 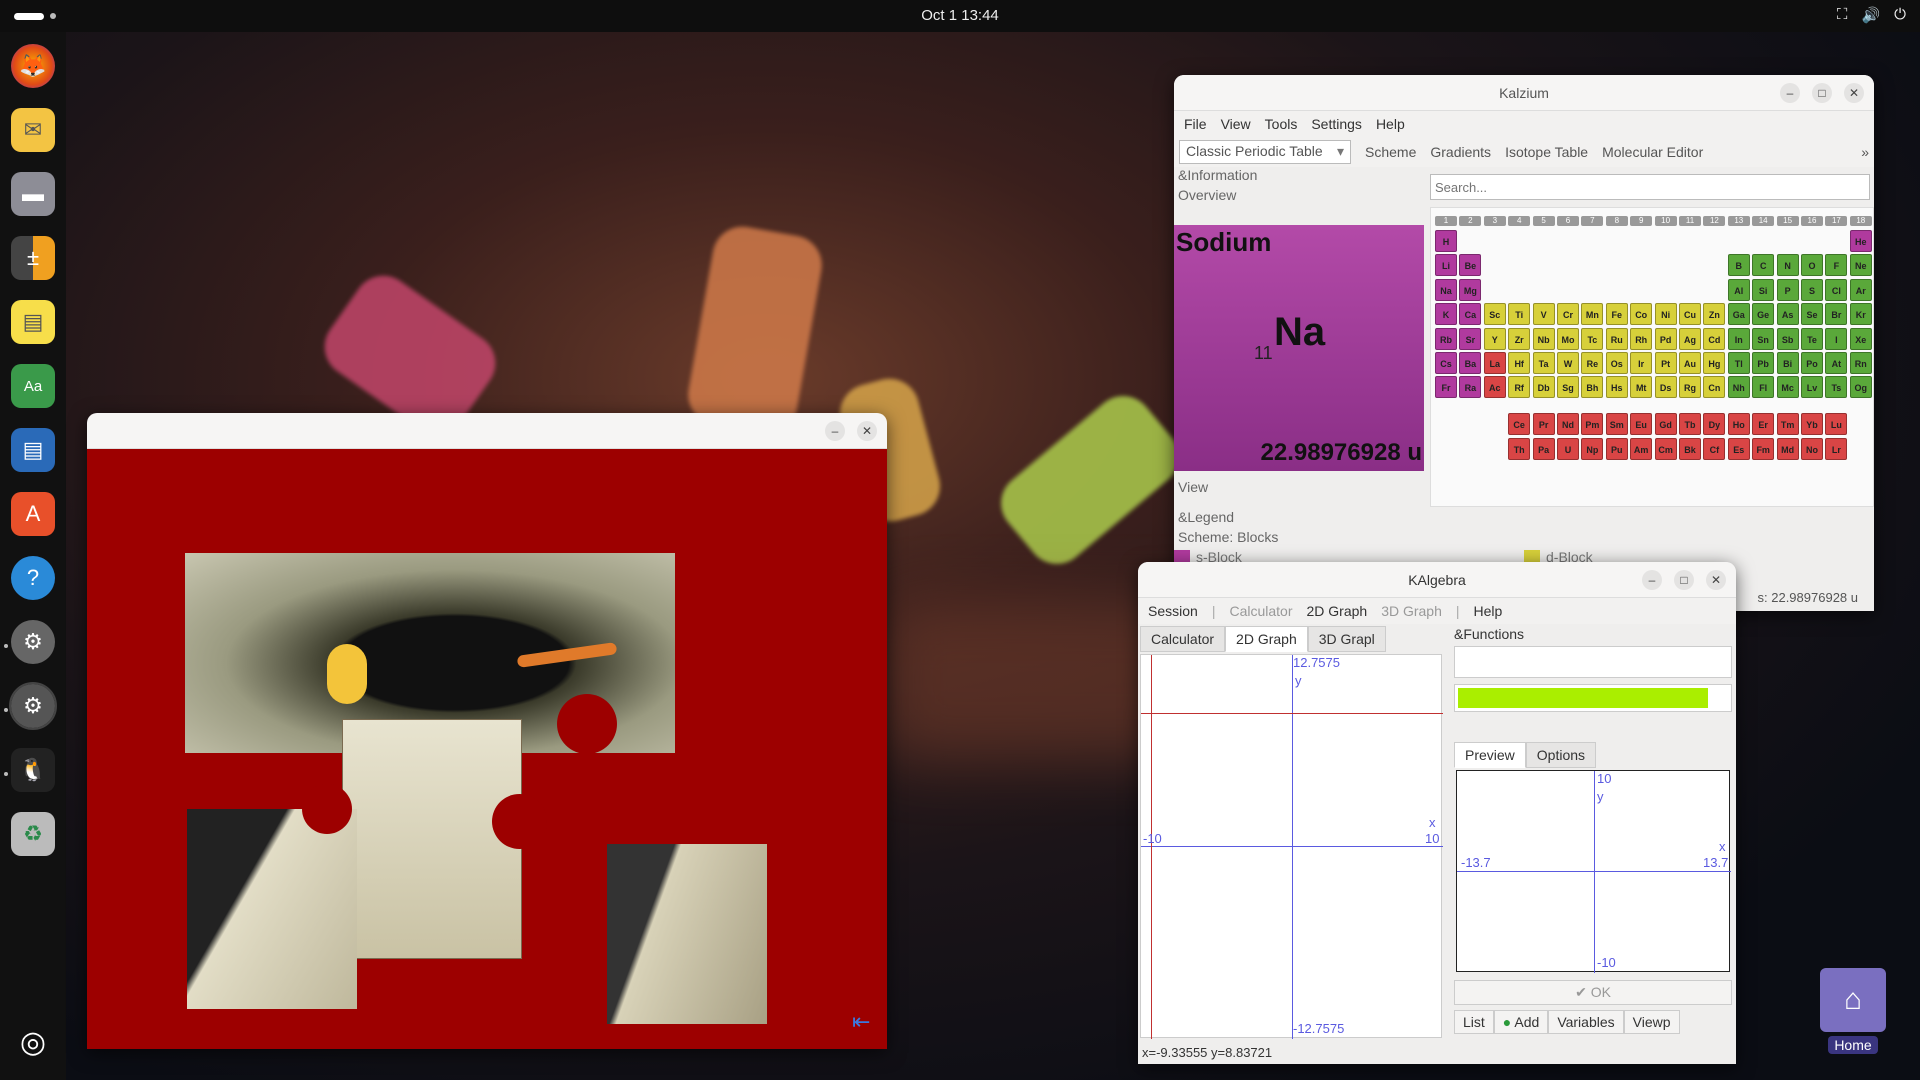 I want to click on menu-settings: Settings, so click(x=1336, y=124).